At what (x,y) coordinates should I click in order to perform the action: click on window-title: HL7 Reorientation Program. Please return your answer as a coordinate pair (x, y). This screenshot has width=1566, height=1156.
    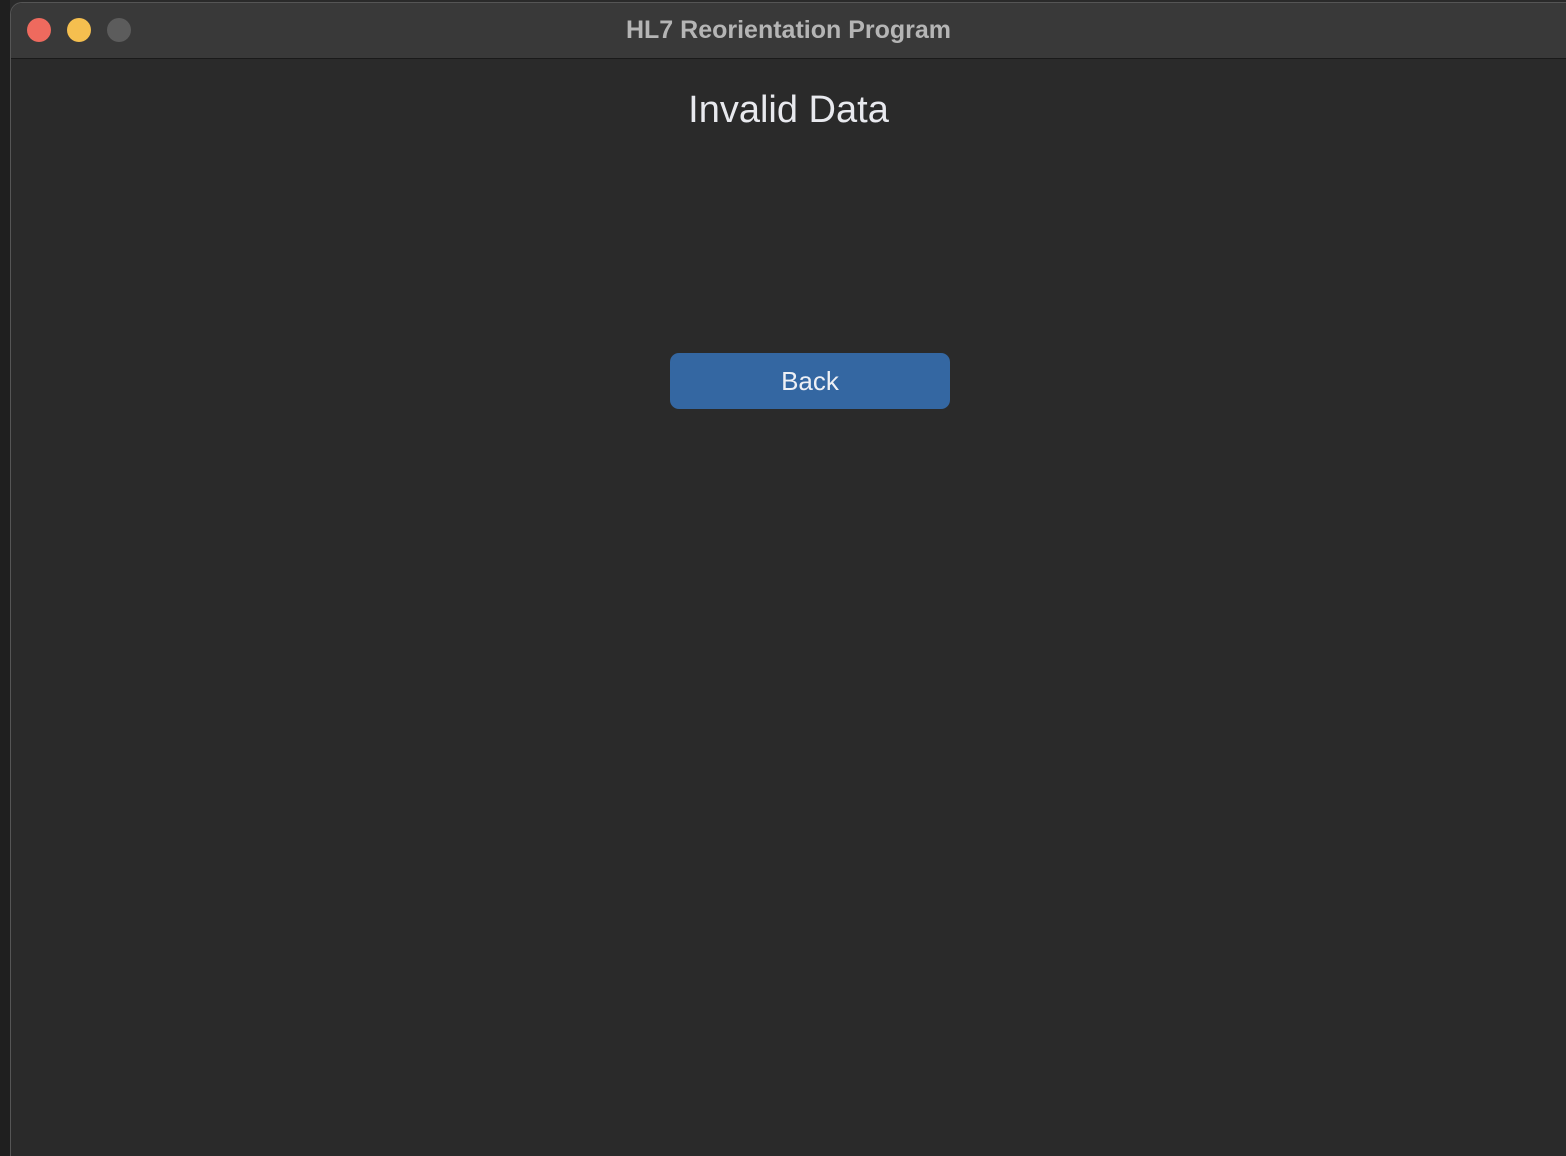
    Looking at the image, I should click on (788, 30).